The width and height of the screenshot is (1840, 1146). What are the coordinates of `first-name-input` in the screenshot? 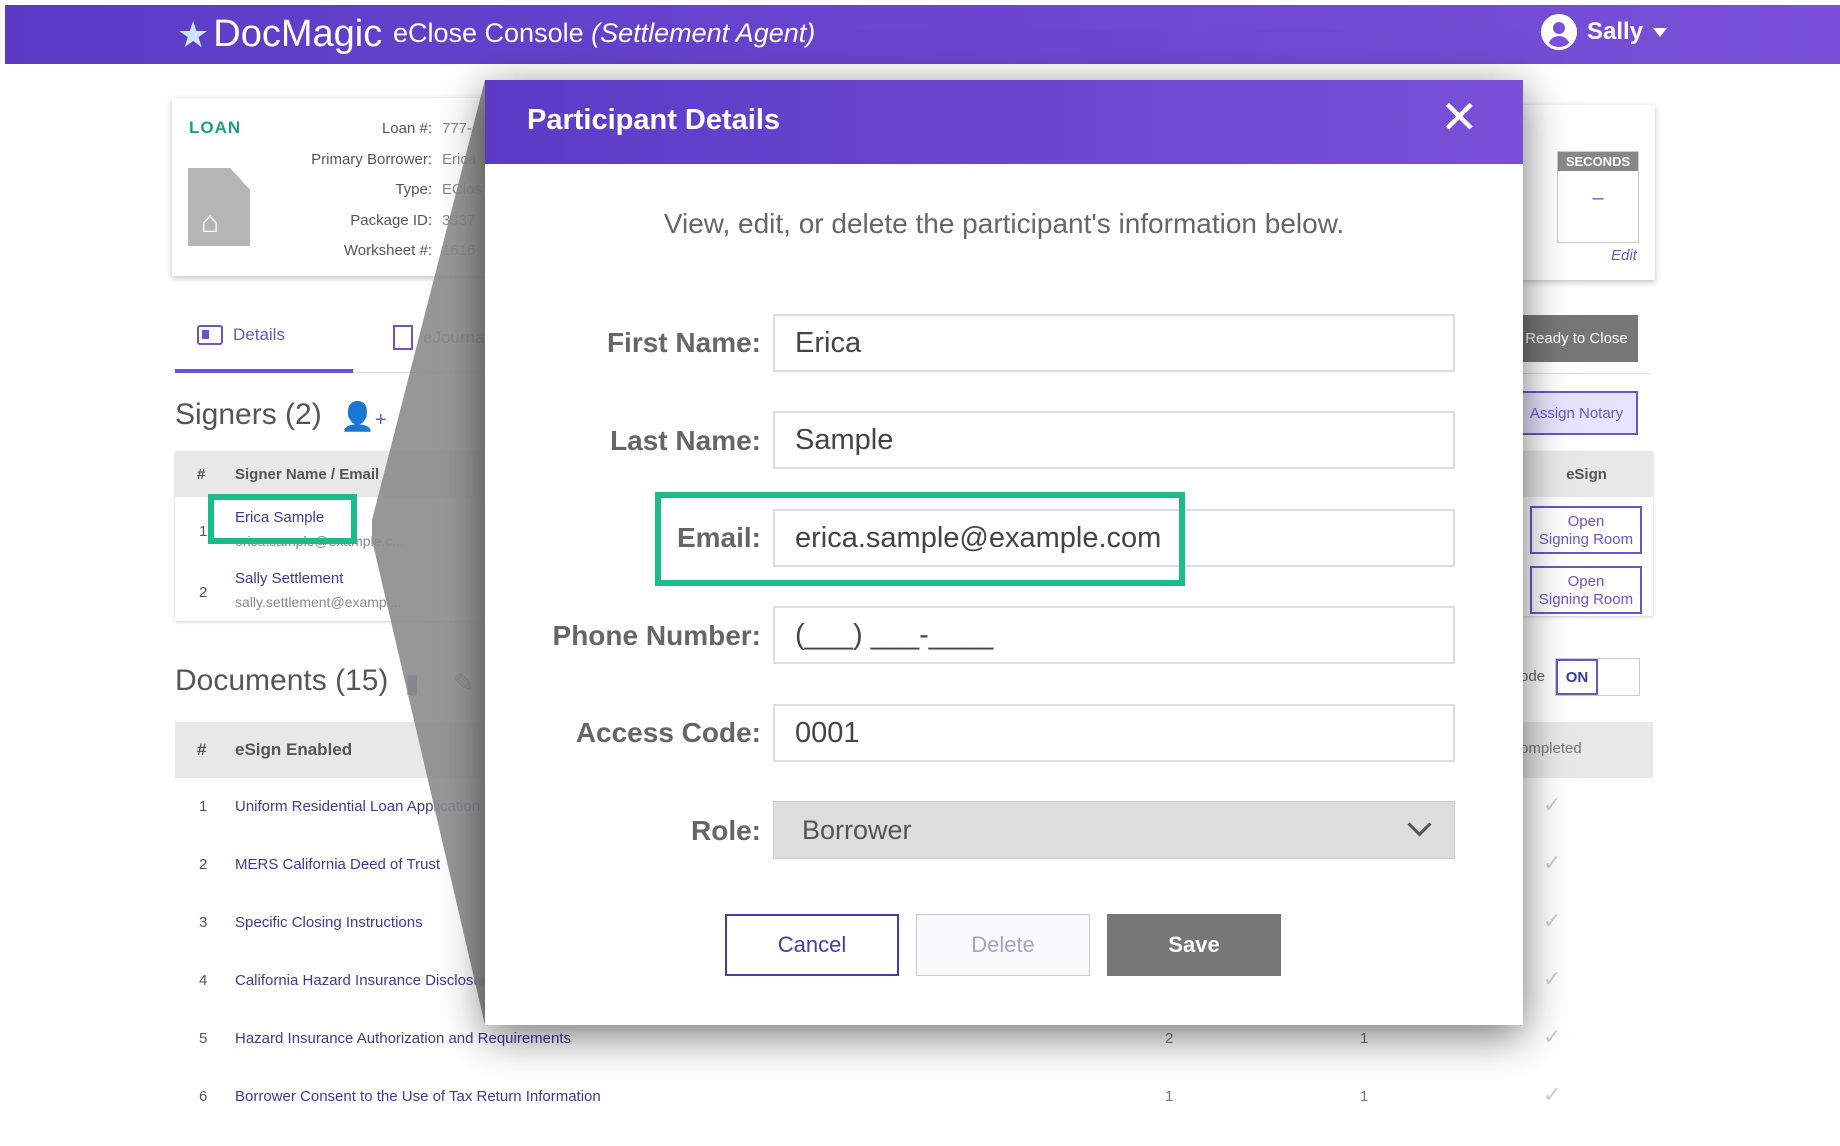 It's located at (1114, 343).